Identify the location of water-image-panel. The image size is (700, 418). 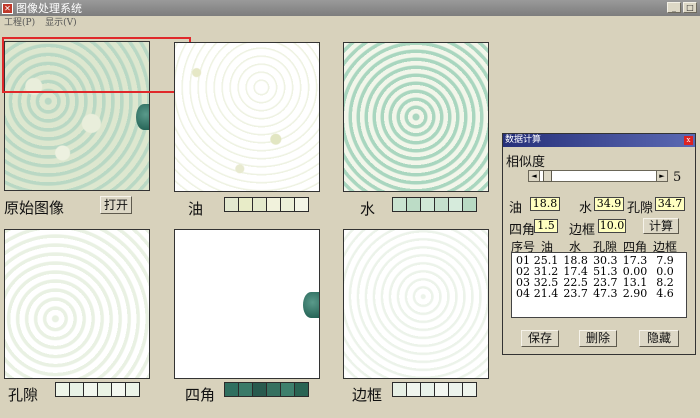
(416, 117).